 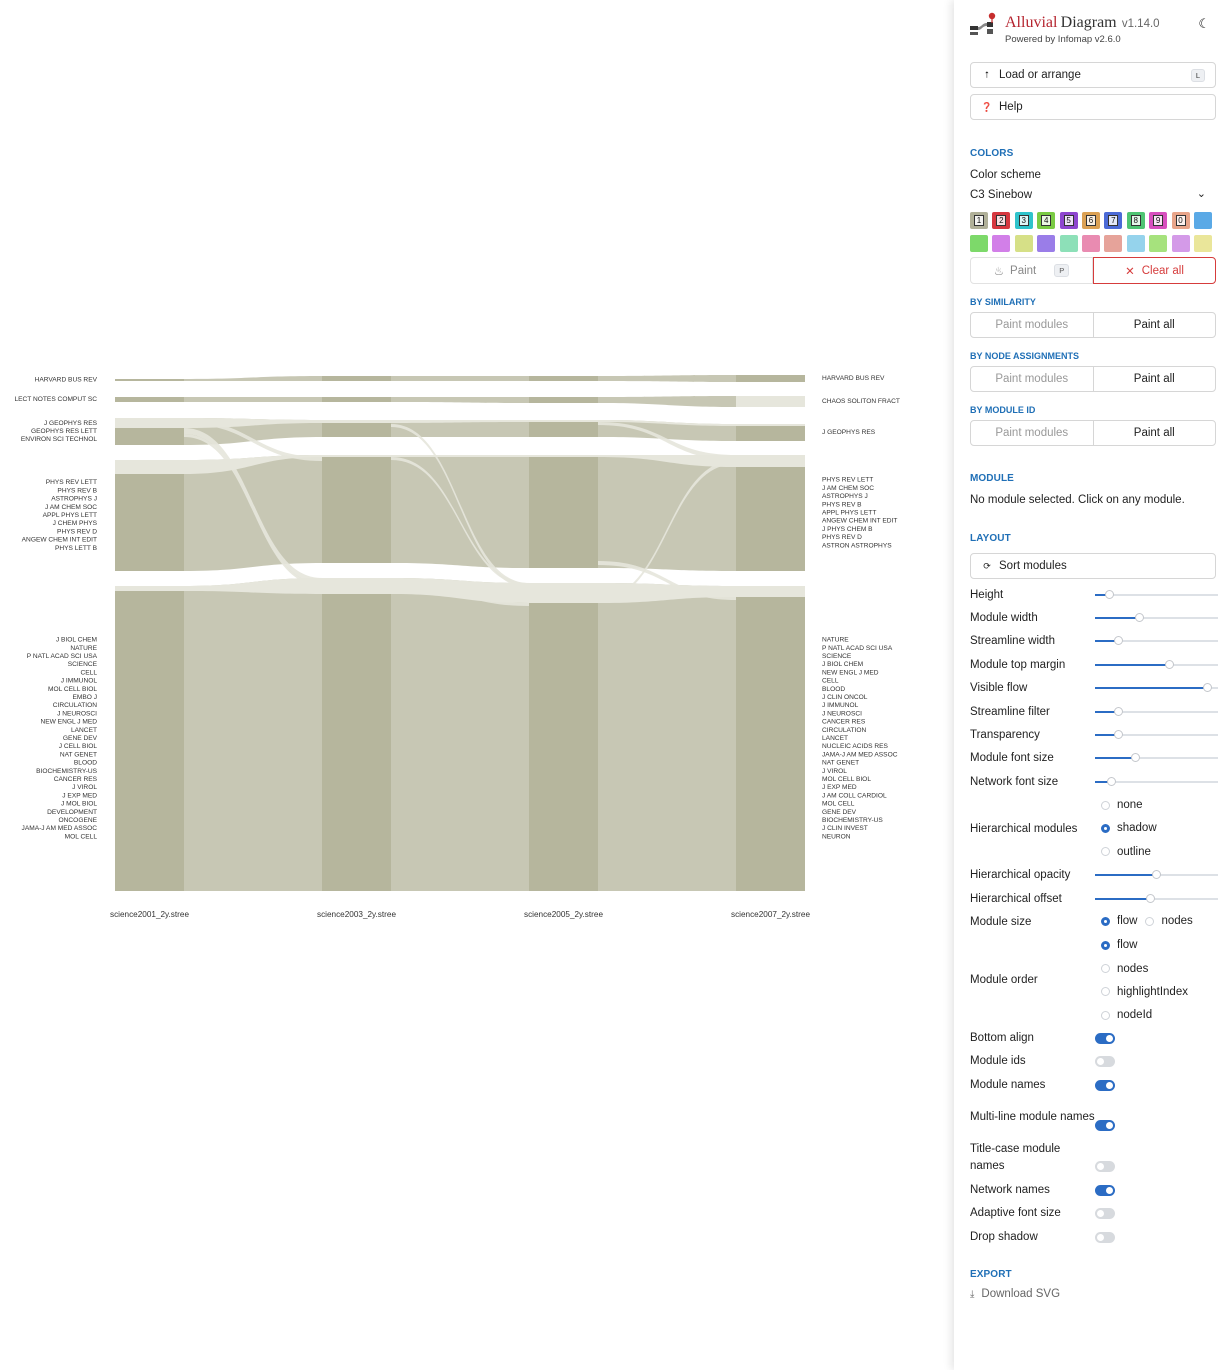 I want to click on highlight-streamline, so click(x=460, y=456).